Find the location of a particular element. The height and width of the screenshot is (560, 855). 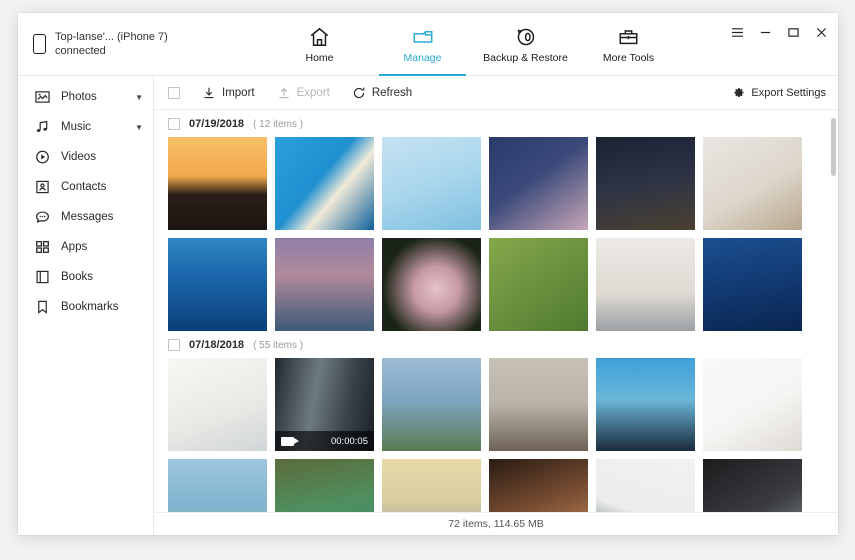

import-button: Import is located at coordinates (228, 93).